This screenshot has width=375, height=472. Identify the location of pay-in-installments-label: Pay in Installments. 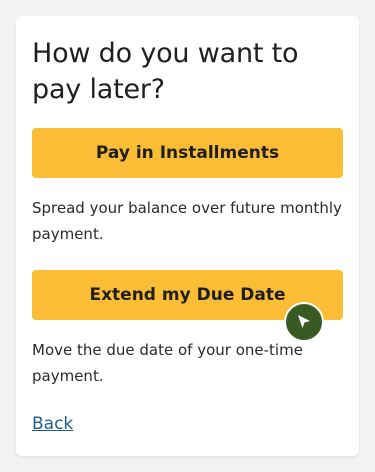
(187, 153).